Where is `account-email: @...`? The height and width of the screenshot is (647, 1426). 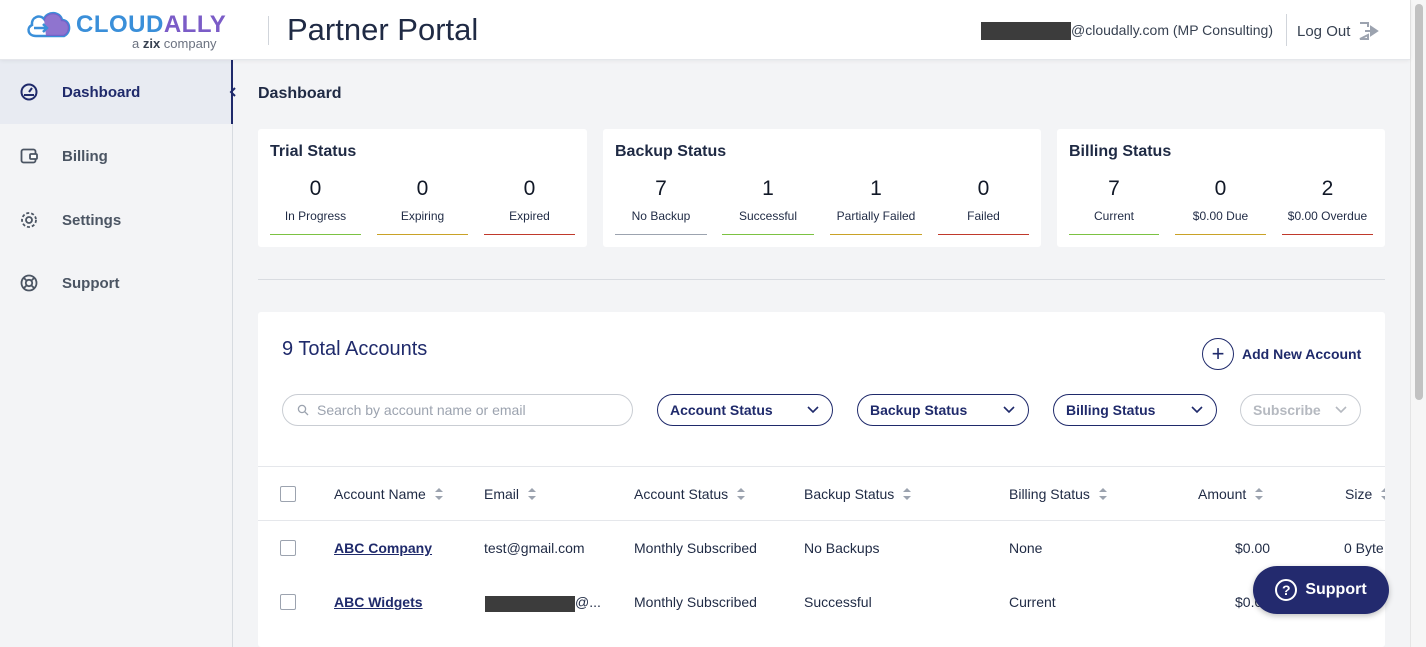 account-email: @... is located at coordinates (588, 602).